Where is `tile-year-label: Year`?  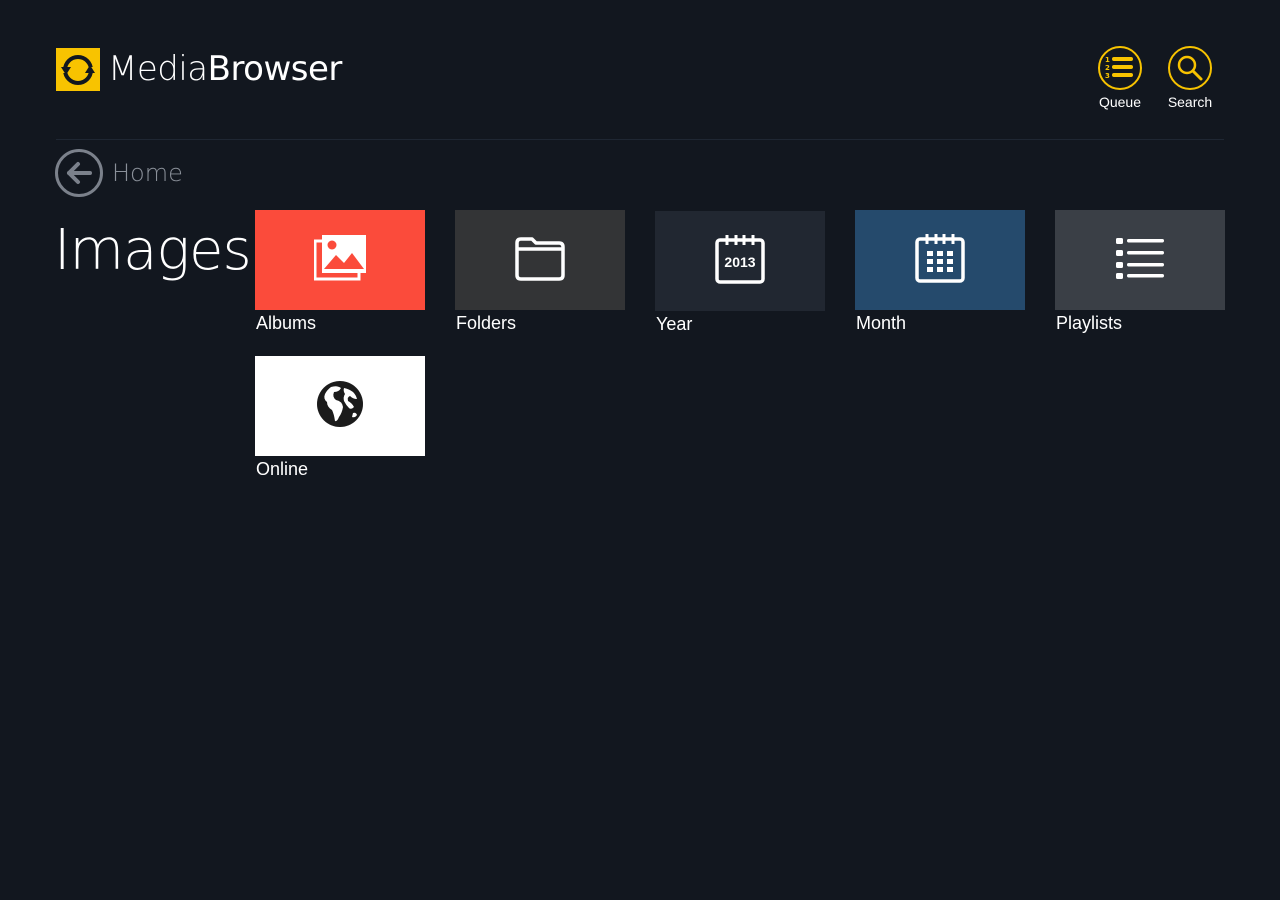
tile-year-label: Year is located at coordinates (674, 324).